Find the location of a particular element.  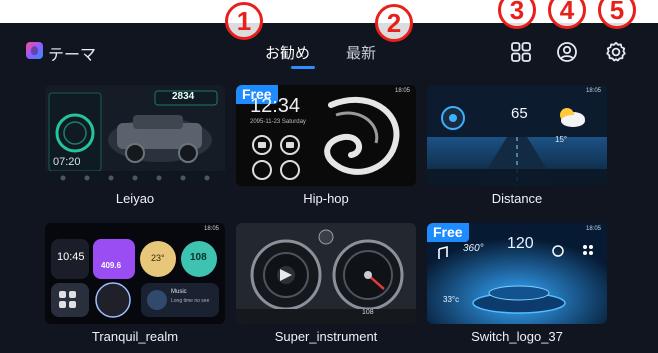

tranquil-time: 10:45 is located at coordinates (71, 257).